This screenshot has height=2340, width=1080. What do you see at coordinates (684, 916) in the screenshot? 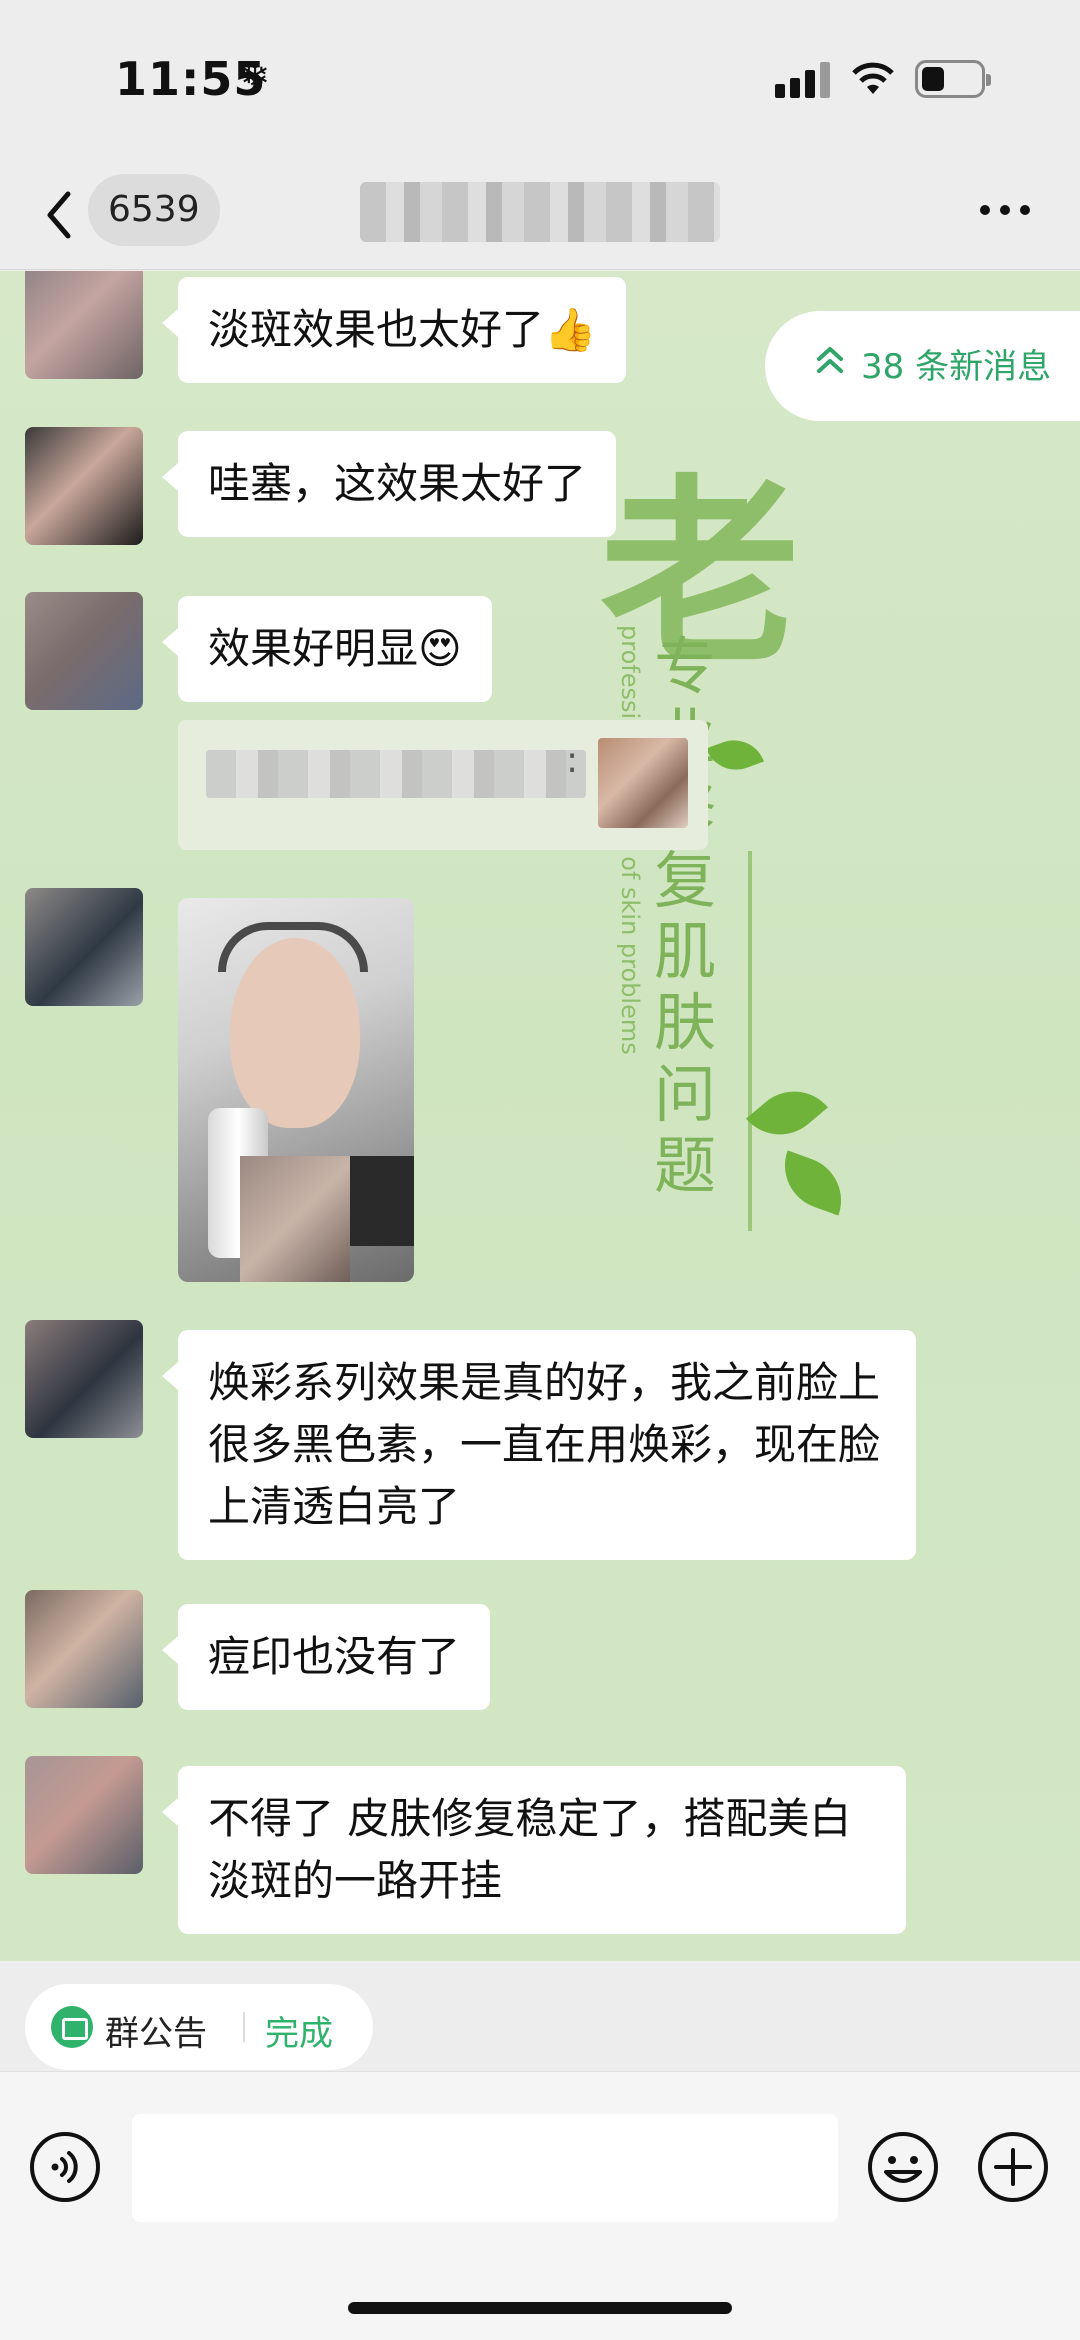
I see `wallpaper-vertical-text: 专业修复肌肤问题` at bounding box center [684, 916].